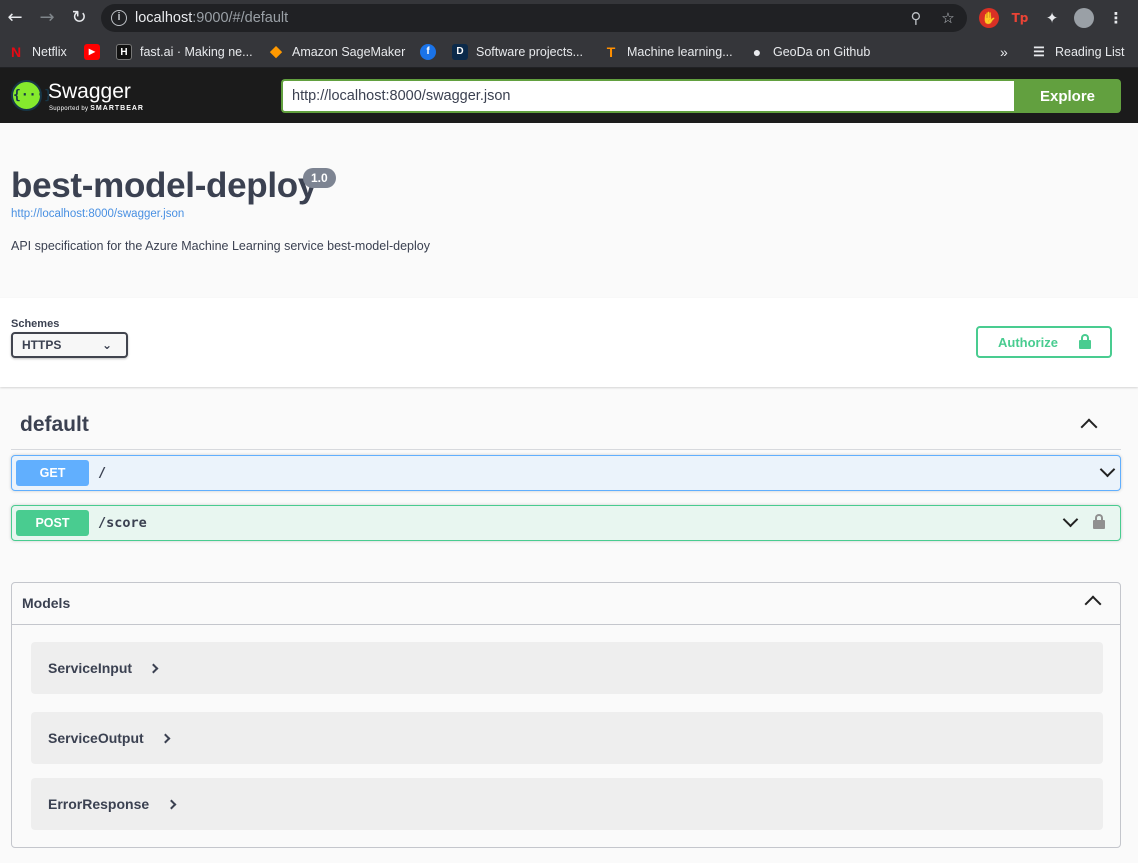 The image size is (1138, 863). Describe the element at coordinates (534, 18) in the screenshot. I see `address-bar: i localhost:9000/#/default ⚲ ☆` at that location.